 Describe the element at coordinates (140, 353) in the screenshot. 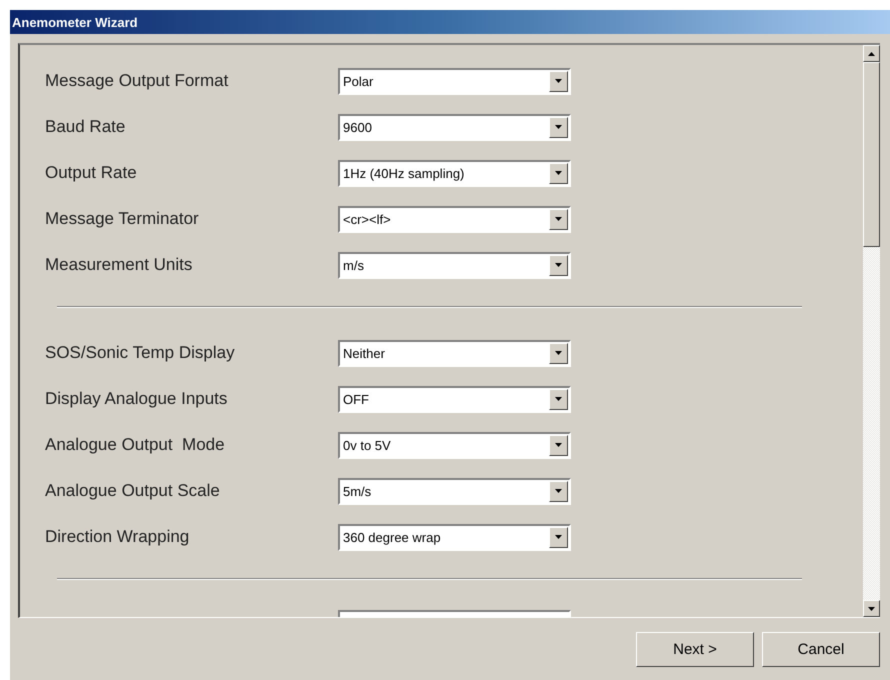

I see `field-label: SOS/Sonic Temp Display` at that location.